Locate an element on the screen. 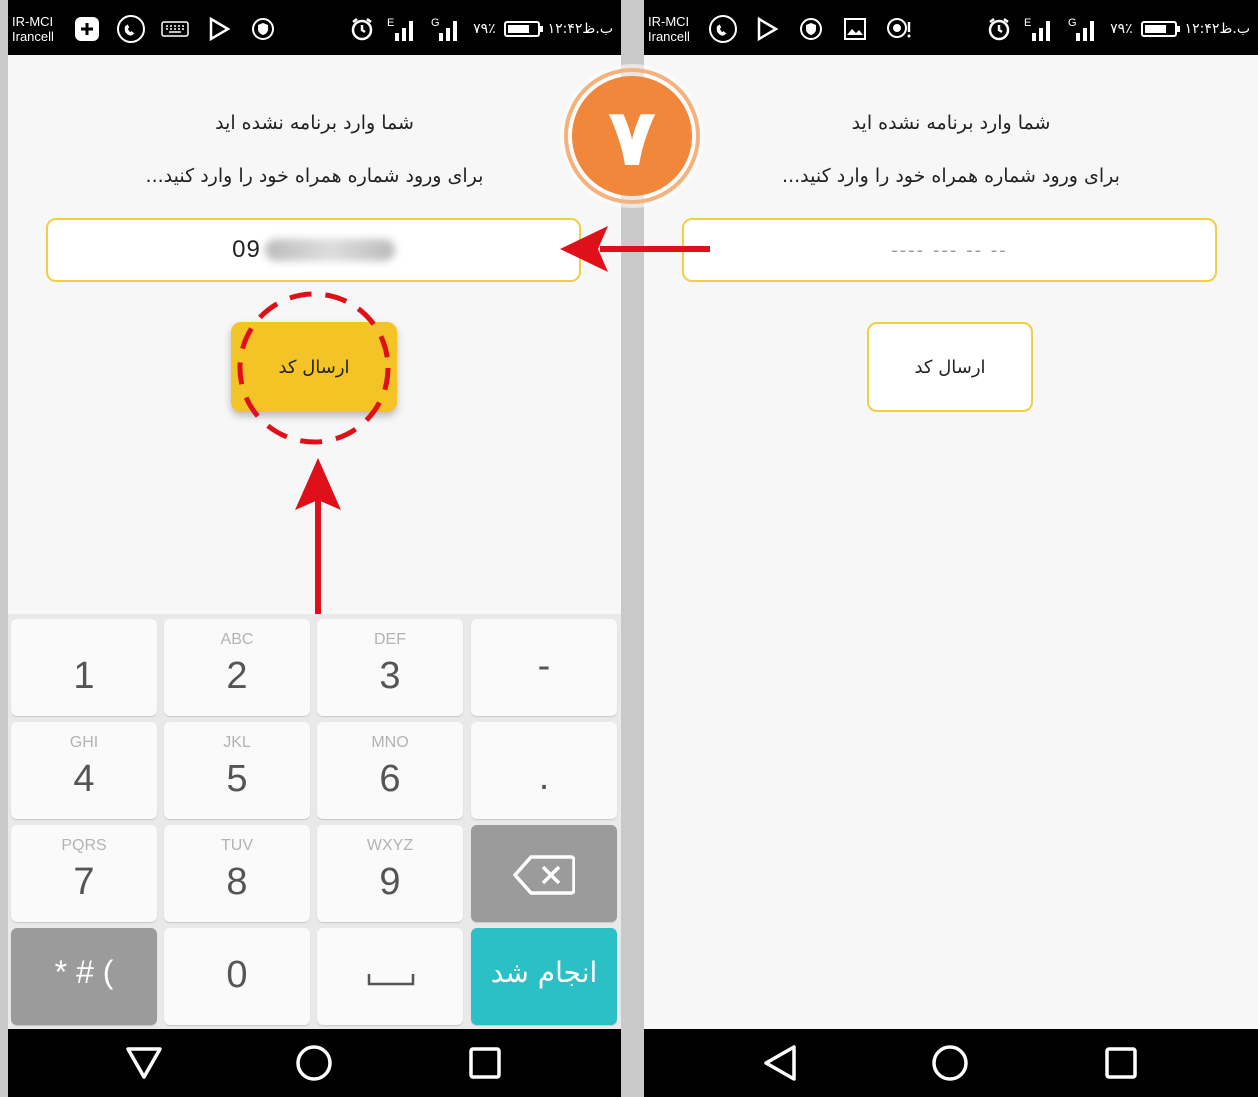  key-2: ABC 2 is located at coordinates (237, 667).